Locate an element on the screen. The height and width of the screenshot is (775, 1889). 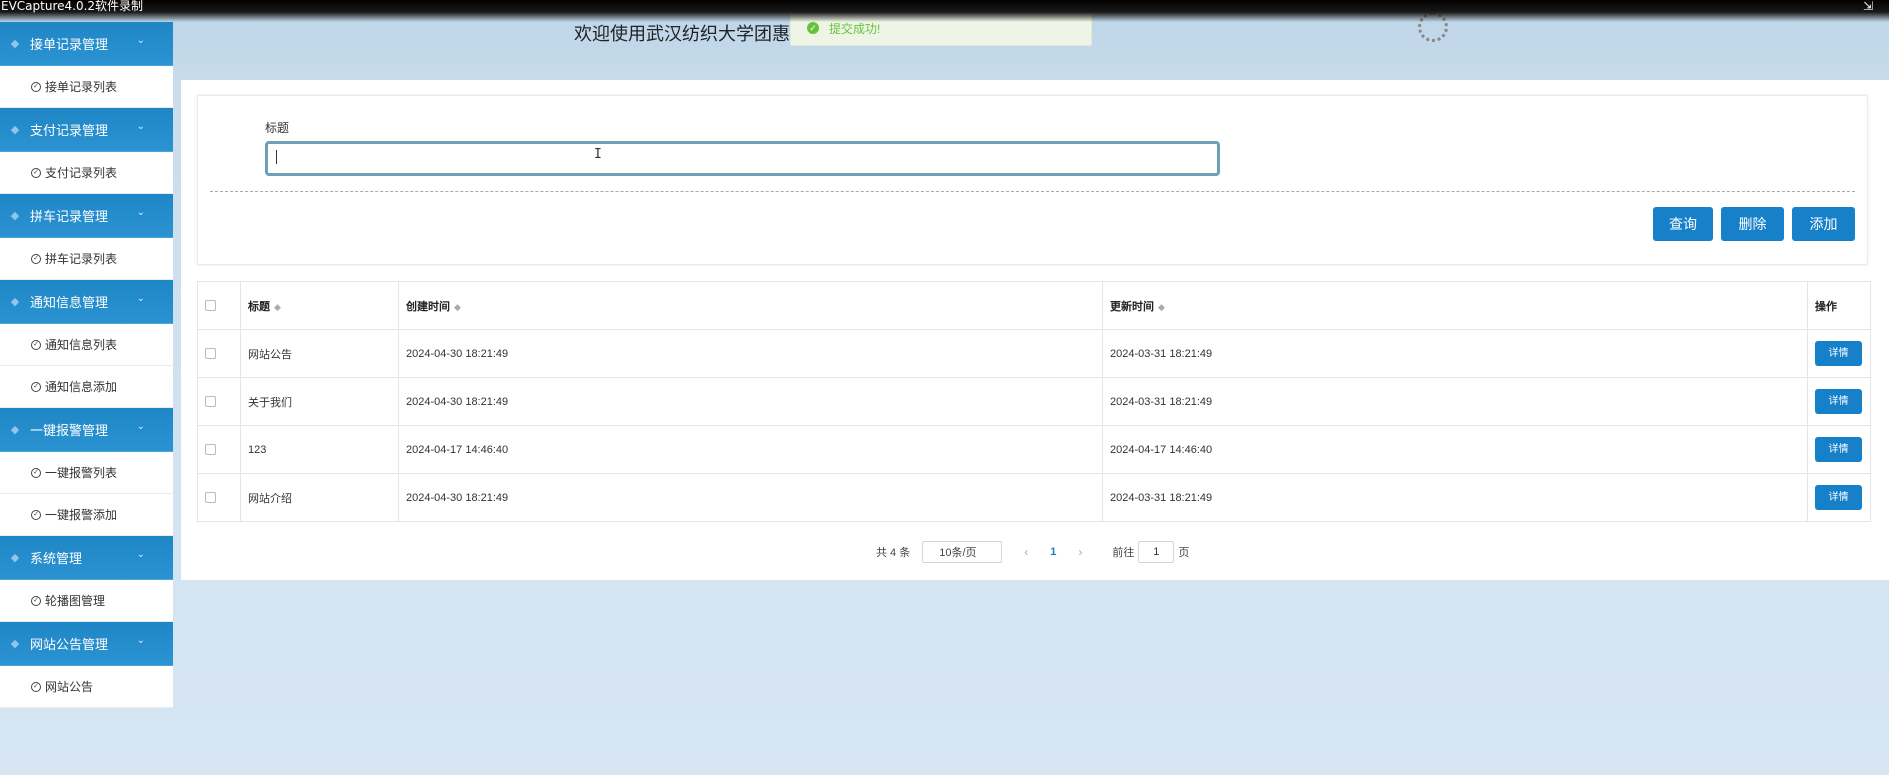
menu-group-system: ◆ 系统管理 ⌄ is located at coordinates (86, 558).